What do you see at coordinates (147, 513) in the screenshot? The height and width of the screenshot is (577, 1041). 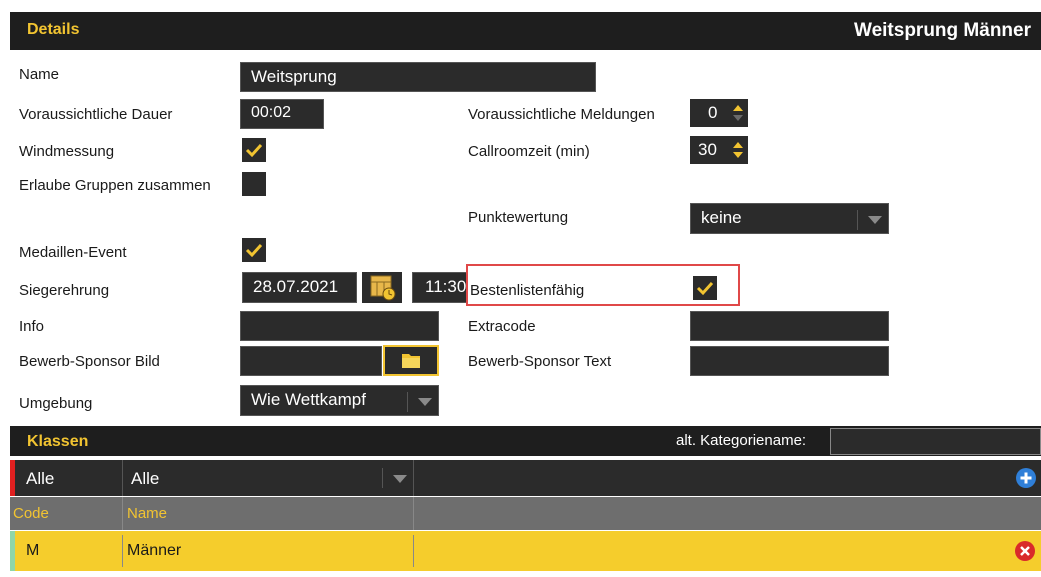 I see `column-header-name: Name` at bounding box center [147, 513].